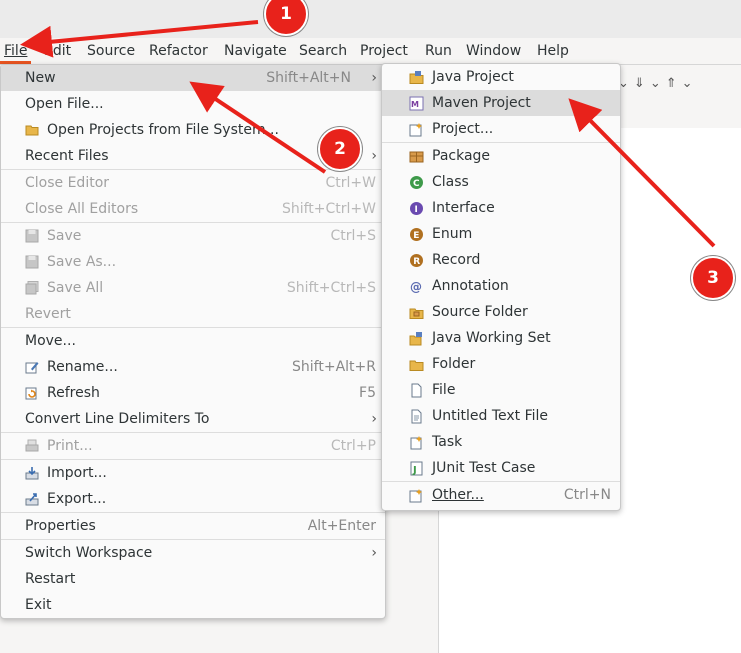 This screenshot has height=653, width=741. What do you see at coordinates (139, 39) in the screenshot?
I see `arrow-to-file-menu` at bounding box center [139, 39].